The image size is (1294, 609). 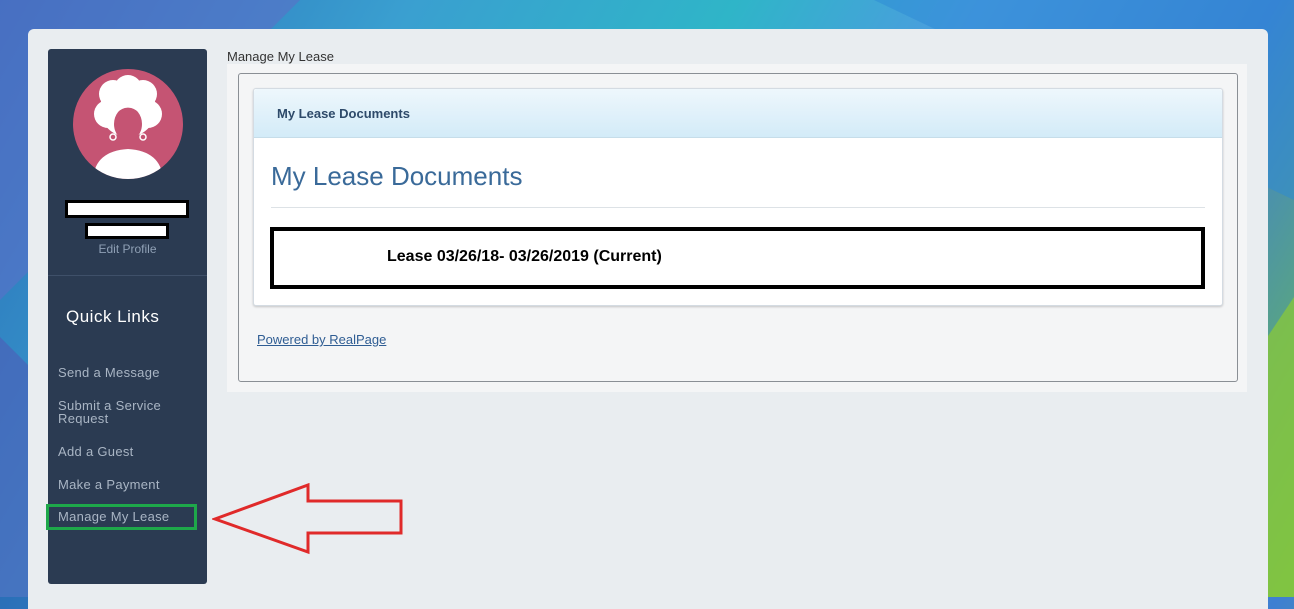 I want to click on sidebar-item-add-guest: Add a Guest, so click(x=96, y=451).